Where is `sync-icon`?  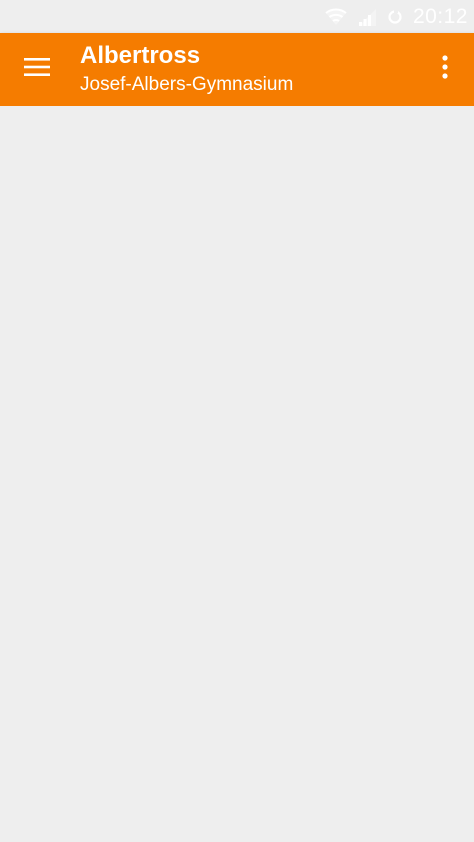
sync-icon is located at coordinates (395, 17).